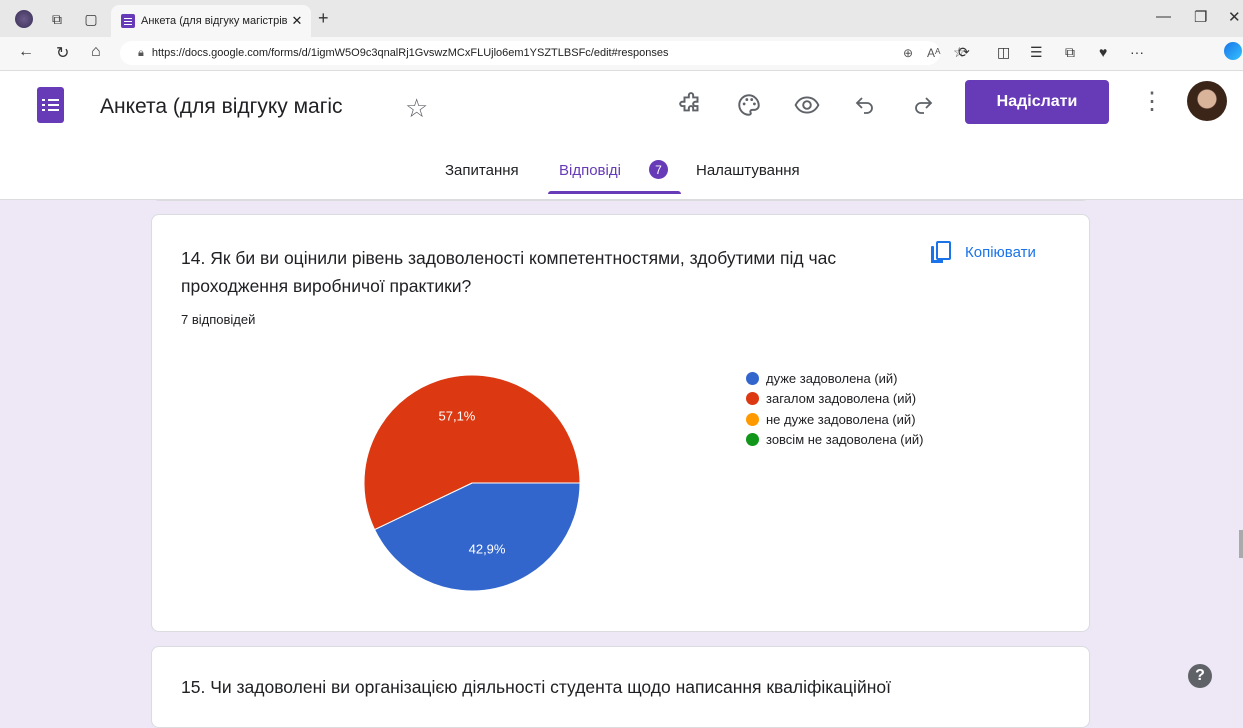 The width and height of the screenshot is (1243, 728). What do you see at coordinates (691, 105) in the screenshot?
I see `addons-icon` at bounding box center [691, 105].